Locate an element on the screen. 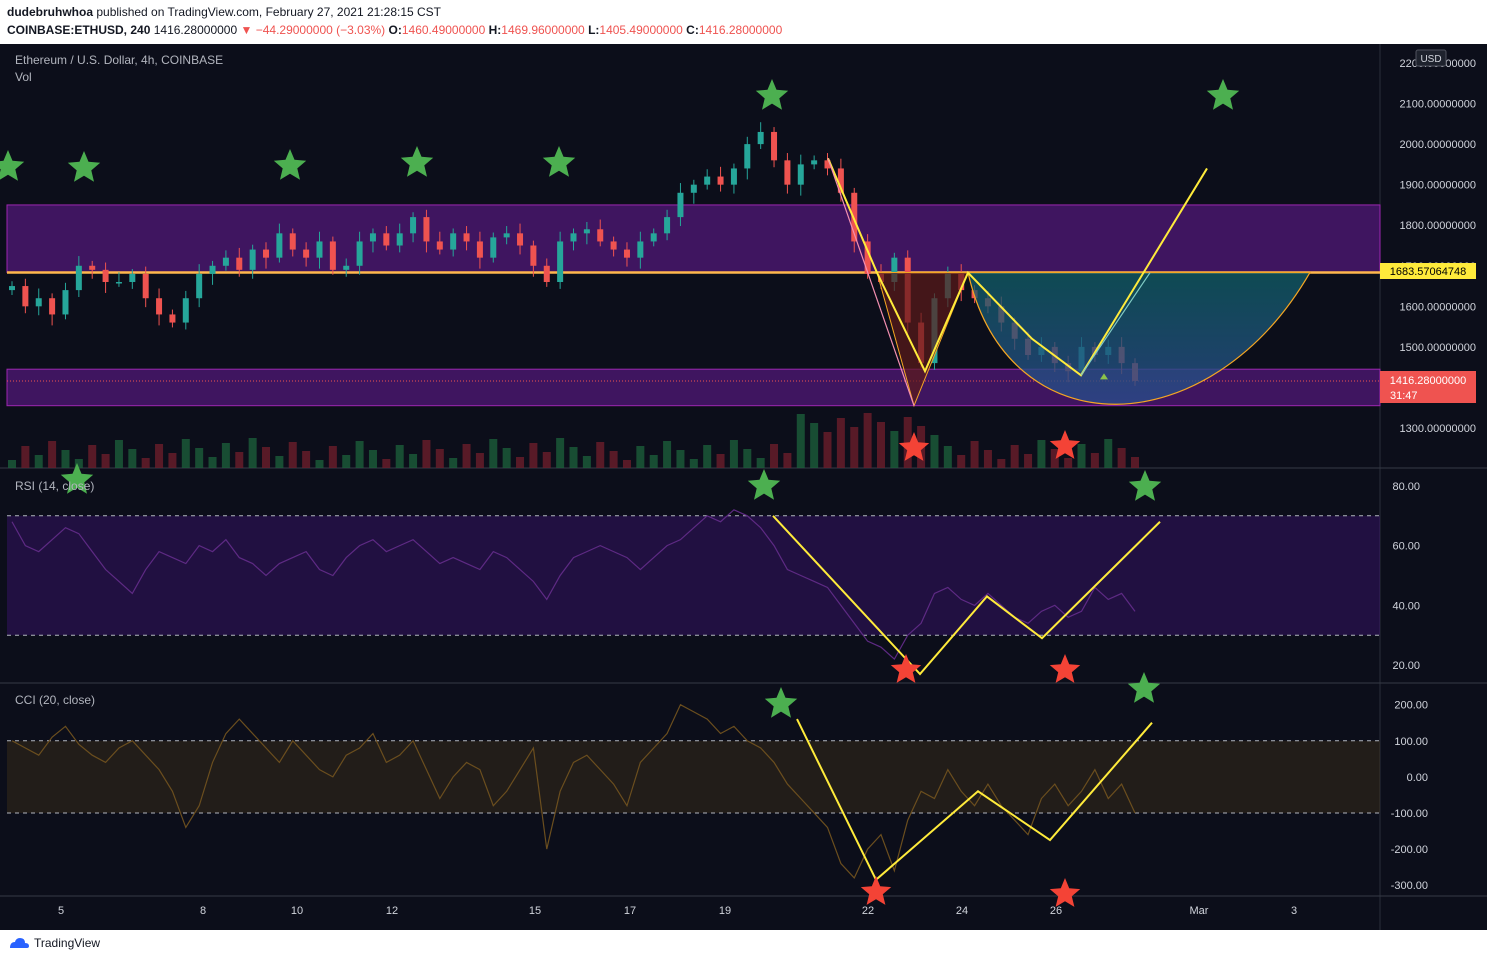 The width and height of the screenshot is (1487, 961). open-value: 1460.49000000 is located at coordinates (443, 30).